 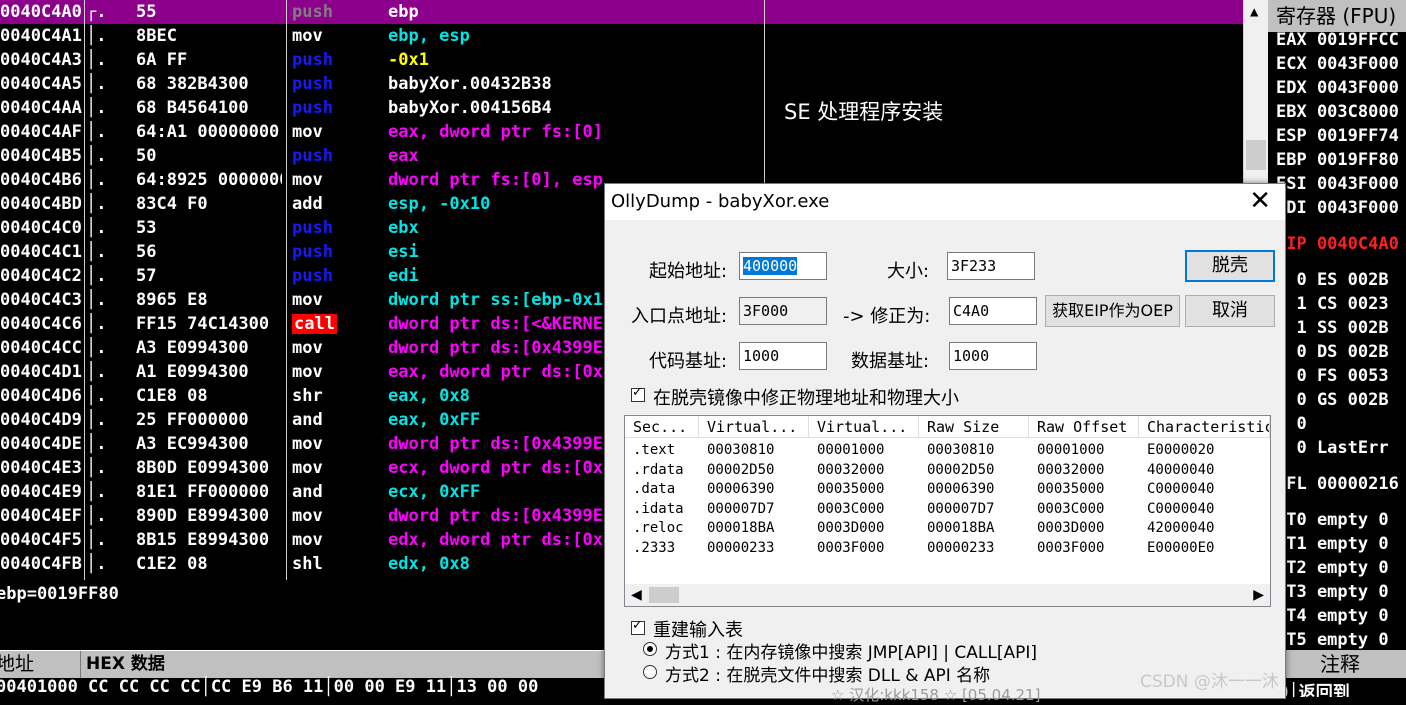 I want to click on register-row: ESP 0019FF74, so click(x=1337, y=136).